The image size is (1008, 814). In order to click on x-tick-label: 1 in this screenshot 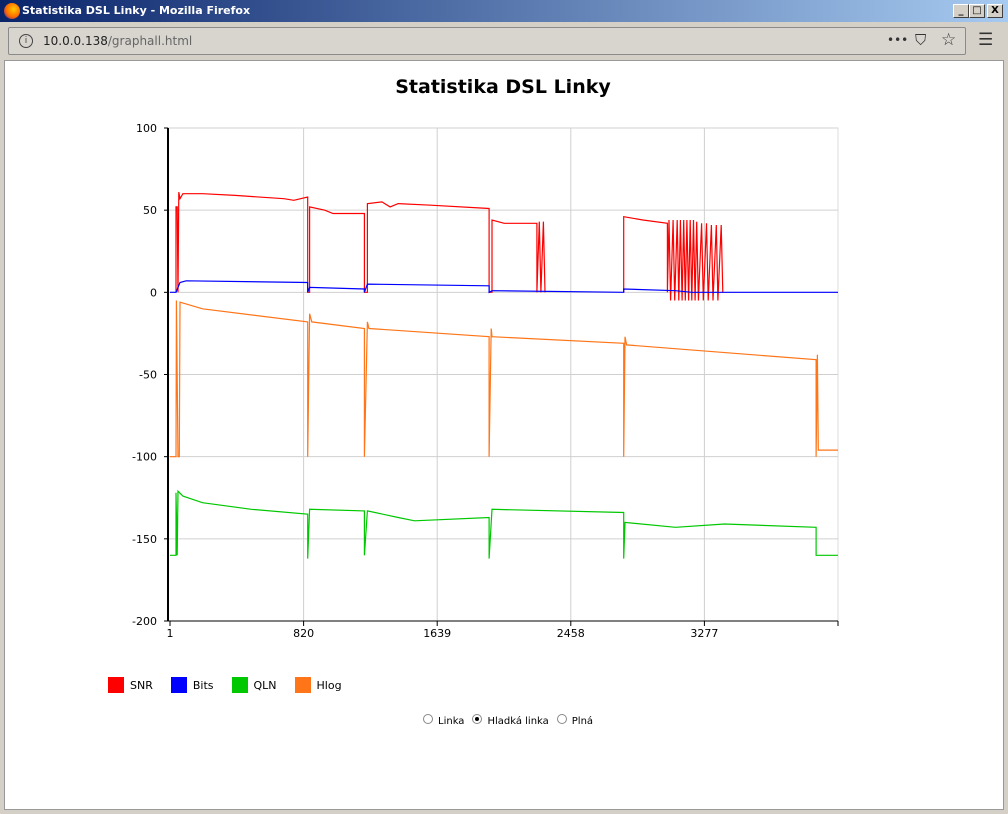, I will do `click(170, 633)`.